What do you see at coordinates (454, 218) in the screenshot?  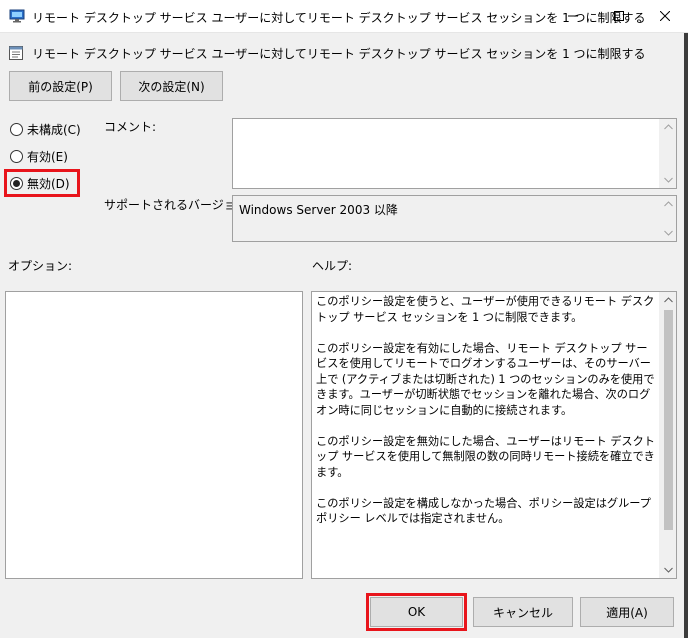 I see `supported-on-field: Windows Server 2003 以降` at bounding box center [454, 218].